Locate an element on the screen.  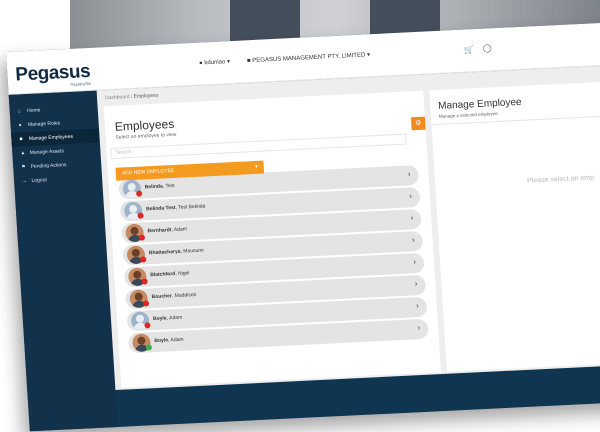
company-menu: ■ PEGASUS MANAGEMENT PTY. LIMITED ▾ is located at coordinates (308, 57).